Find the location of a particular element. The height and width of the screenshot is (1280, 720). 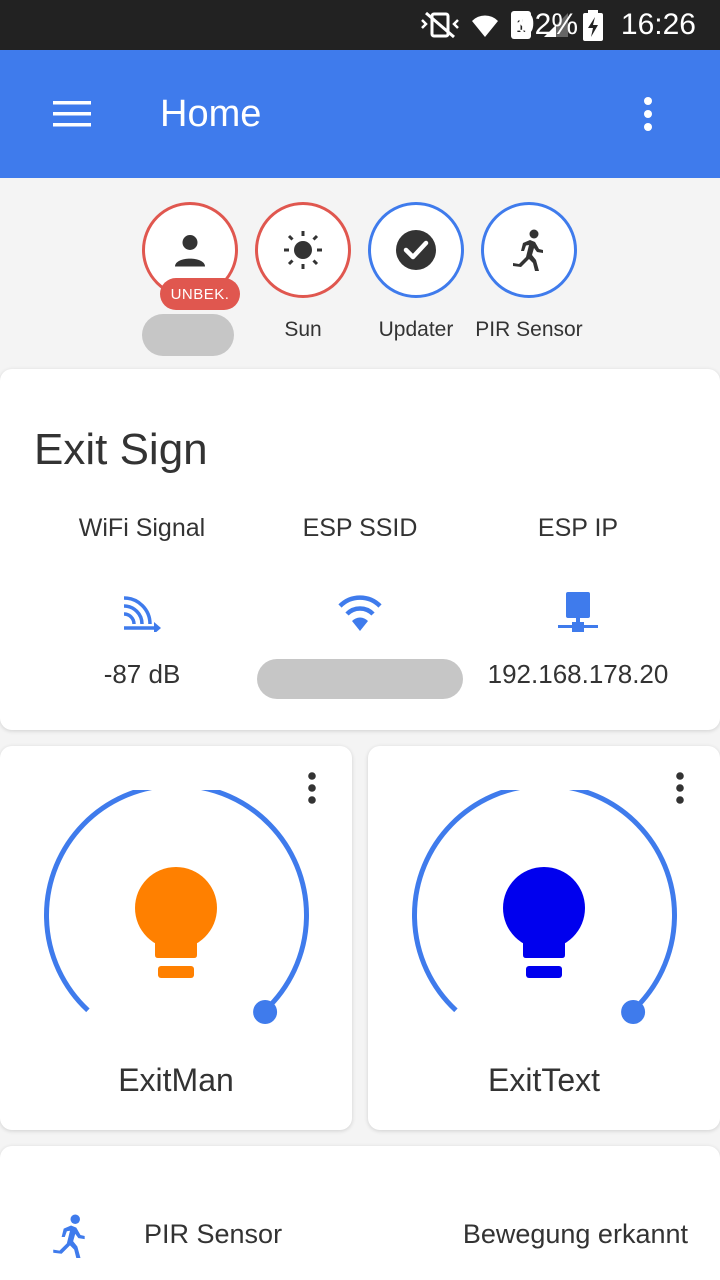

wifi-status-icon is located at coordinates (485, 26).